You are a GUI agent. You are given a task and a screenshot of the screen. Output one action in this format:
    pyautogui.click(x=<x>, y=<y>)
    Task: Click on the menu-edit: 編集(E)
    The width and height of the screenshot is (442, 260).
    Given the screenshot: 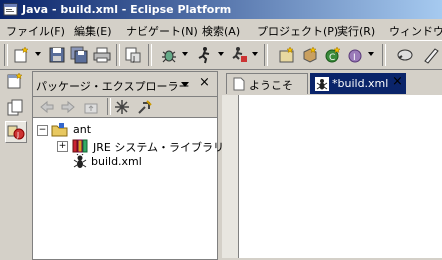 What is the action you would take?
    pyautogui.click(x=93, y=31)
    